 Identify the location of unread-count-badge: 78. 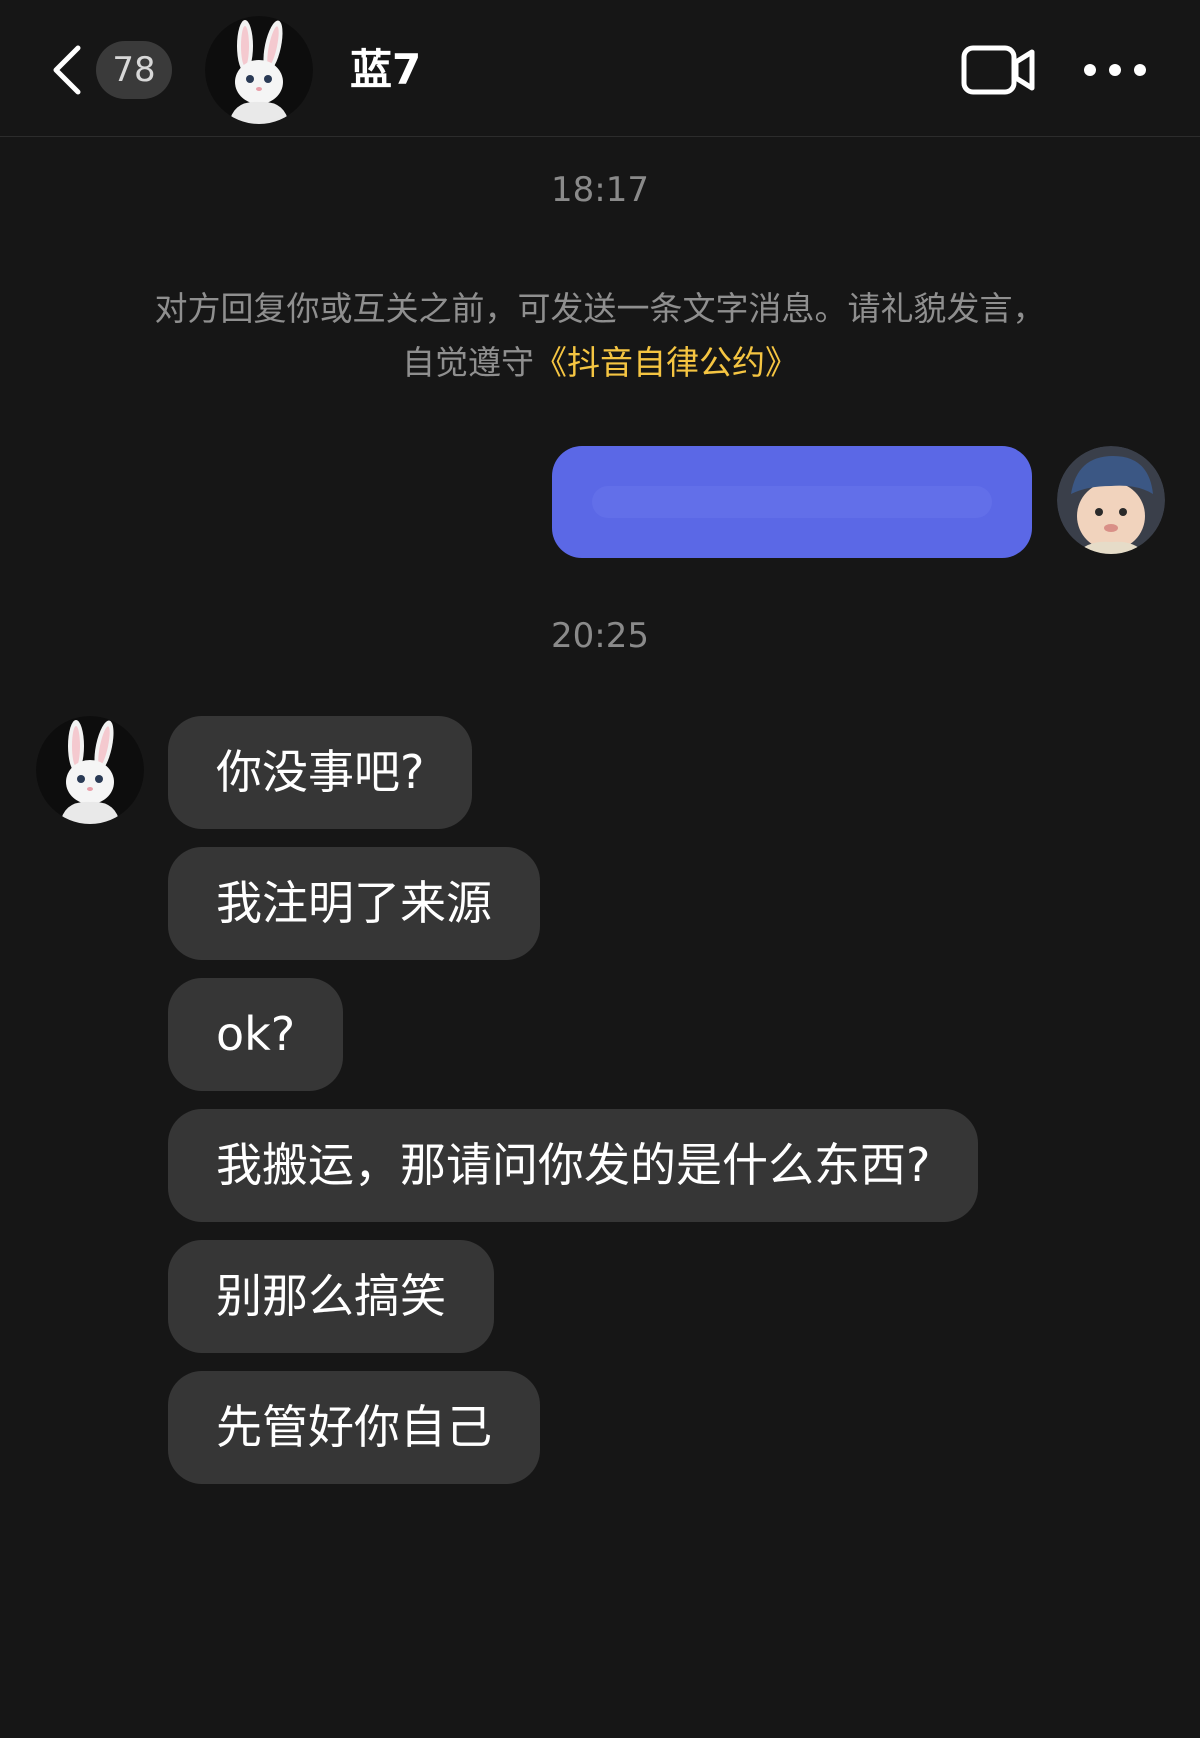
(134, 70).